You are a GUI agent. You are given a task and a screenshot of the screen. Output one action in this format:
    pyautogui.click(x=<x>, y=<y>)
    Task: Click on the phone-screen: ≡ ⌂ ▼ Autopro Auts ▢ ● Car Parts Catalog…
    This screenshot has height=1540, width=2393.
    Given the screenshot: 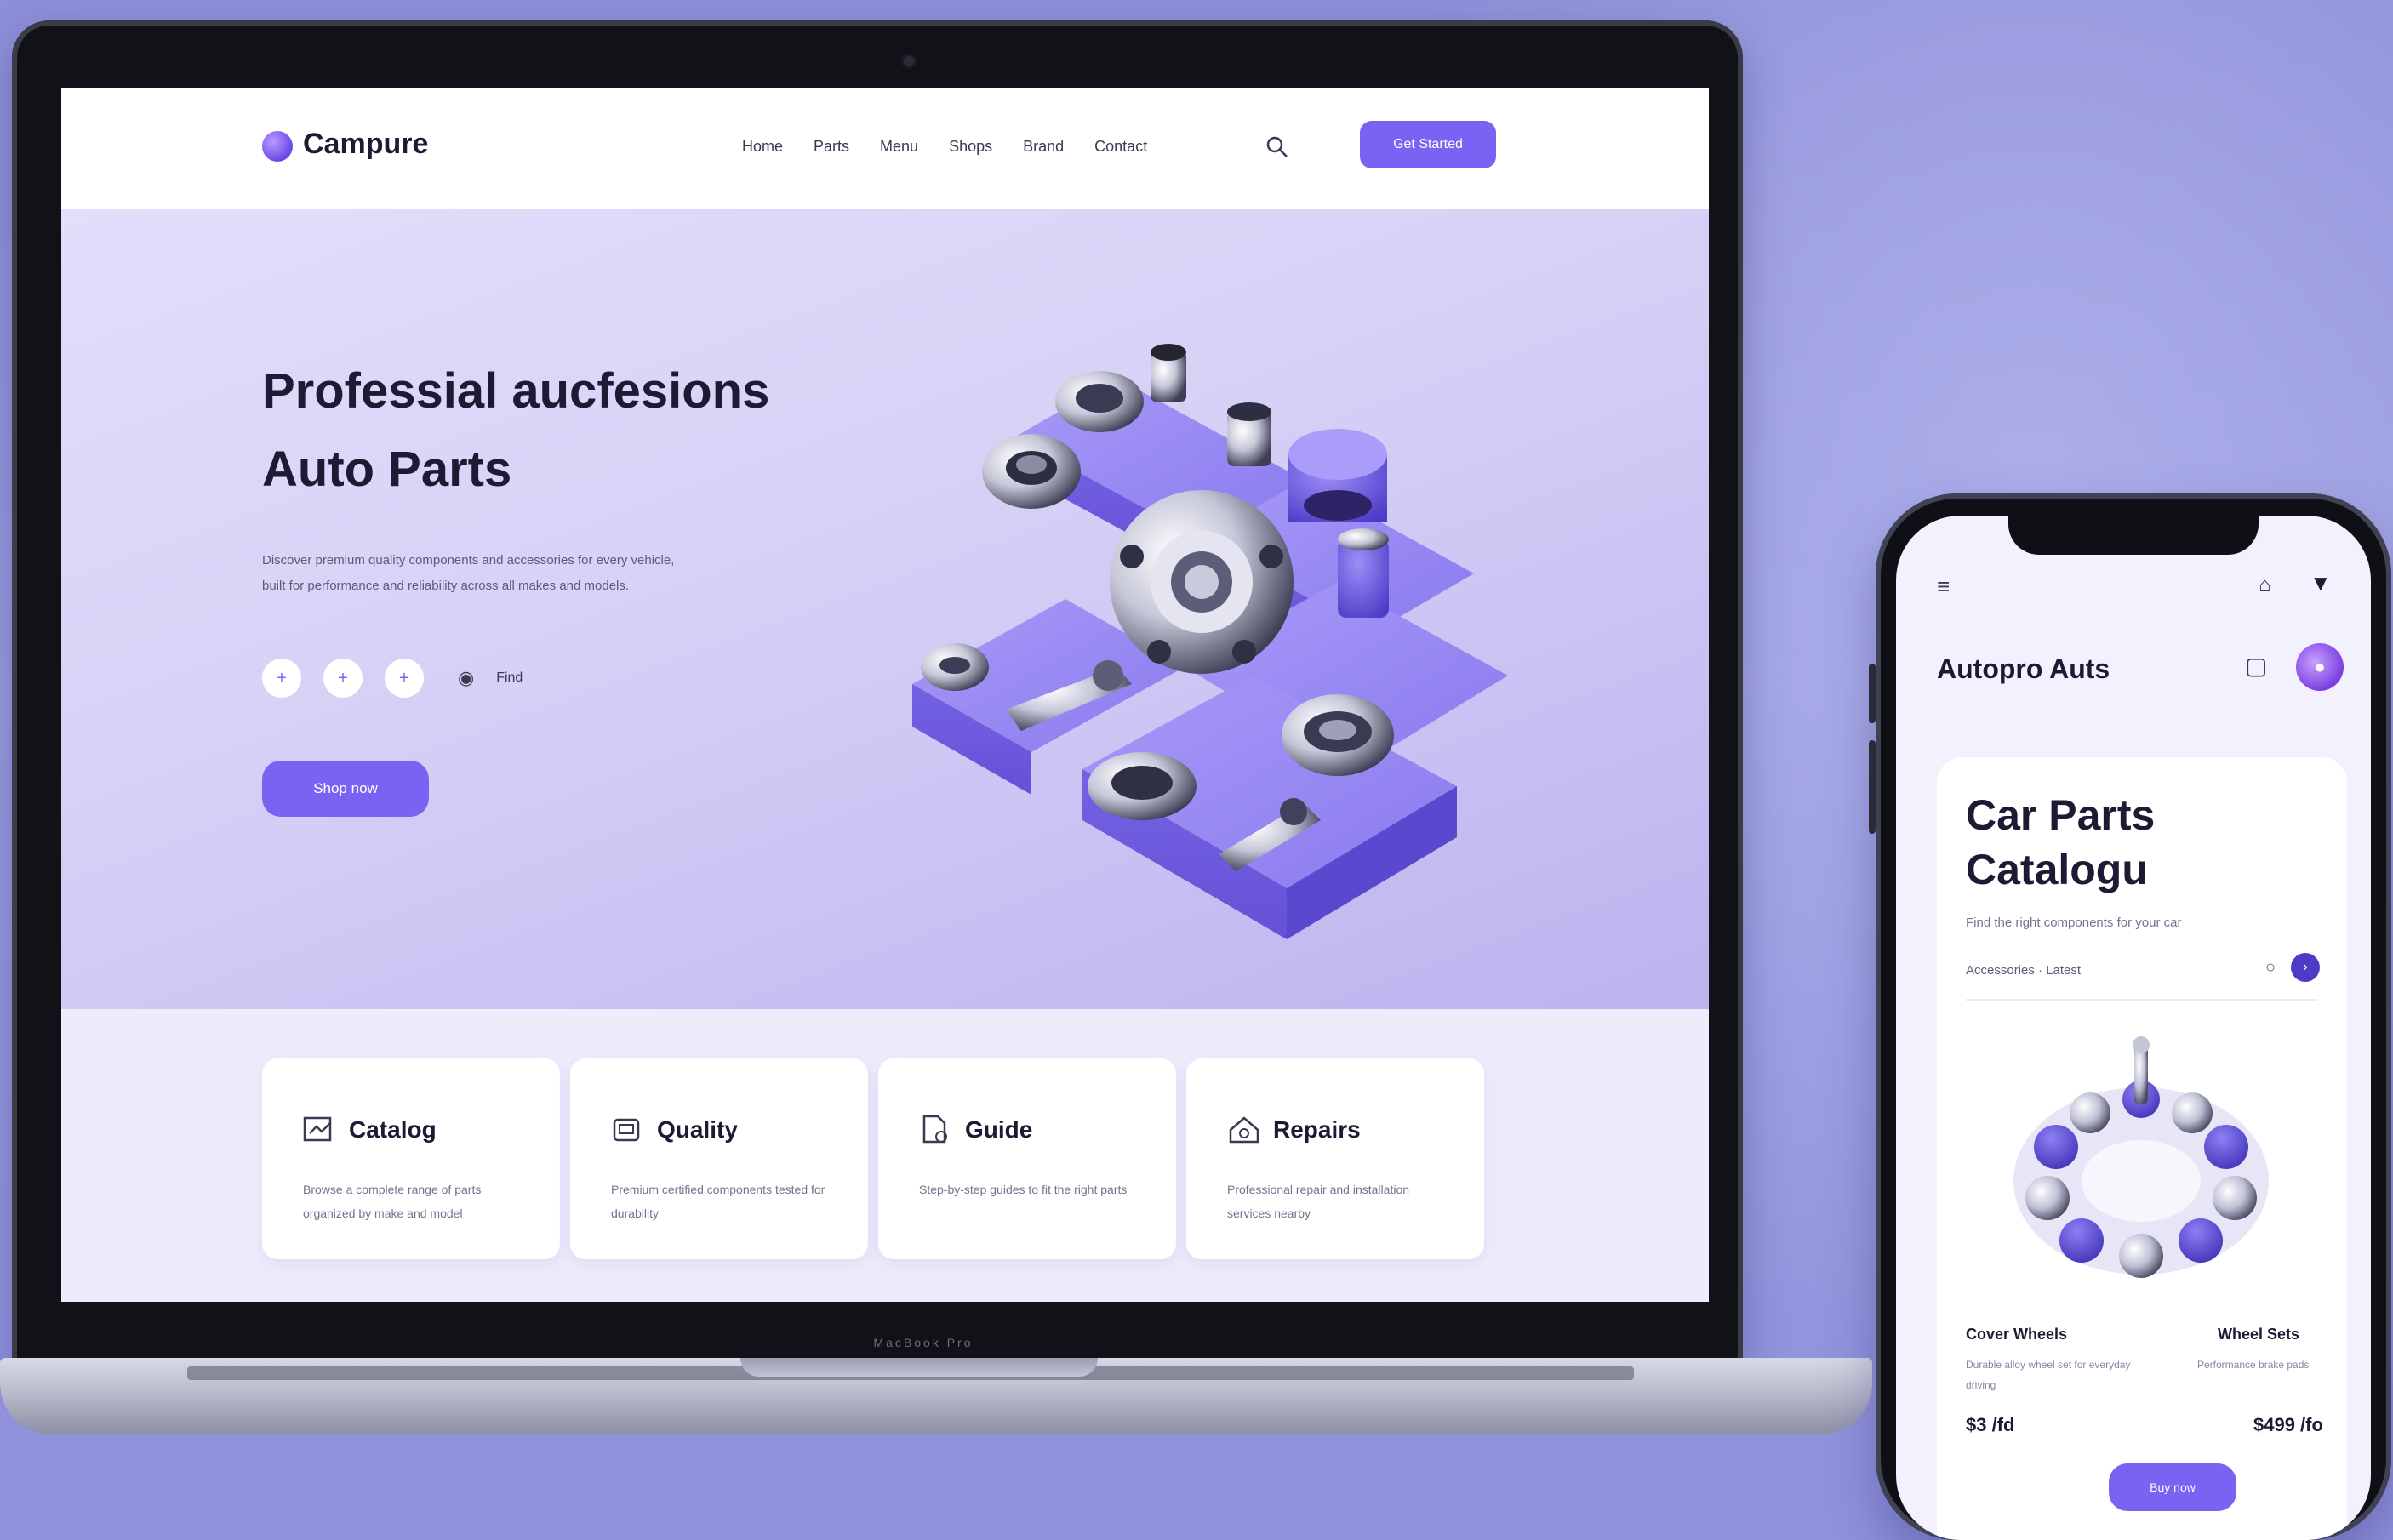 What is the action you would take?
    pyautogui.click(x=2133, y=1028)
    